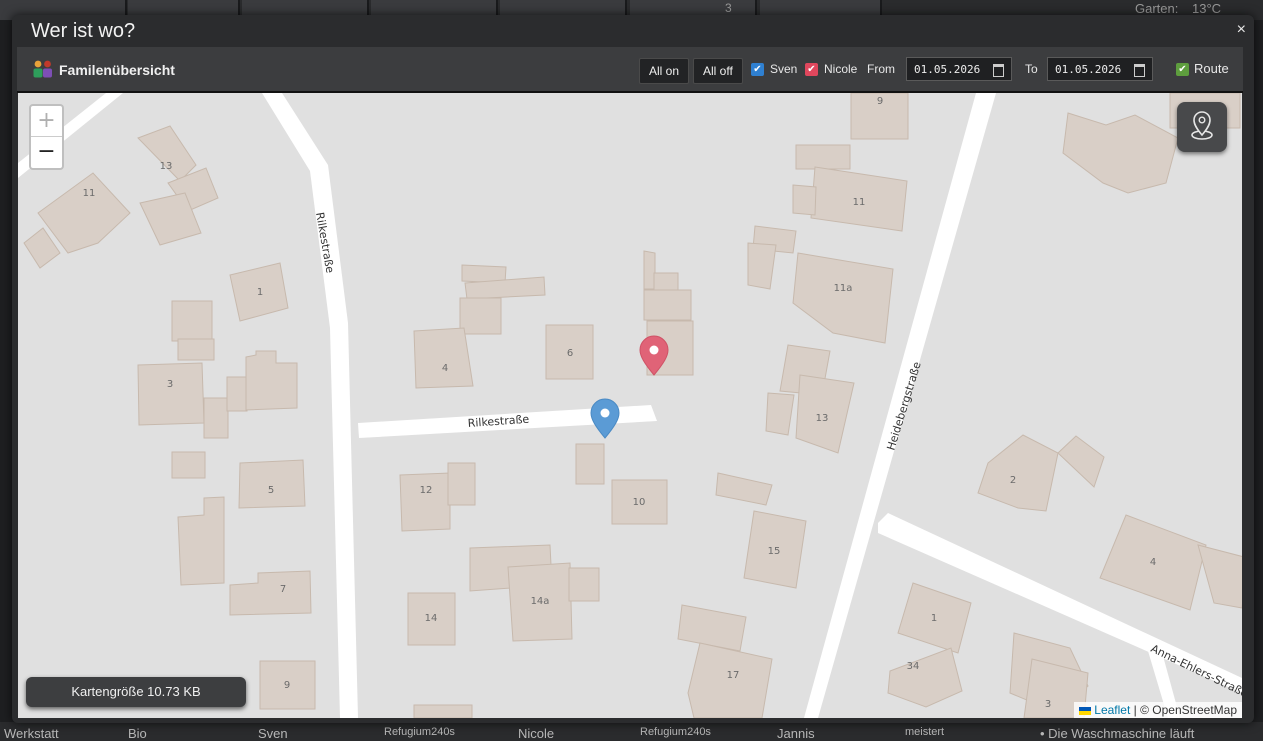 The image size is (1263, 741). What do you see at coordinates (273, 733) in the screenshot?
I see `bottom-item: Sven` at bounding box center [273, 733].